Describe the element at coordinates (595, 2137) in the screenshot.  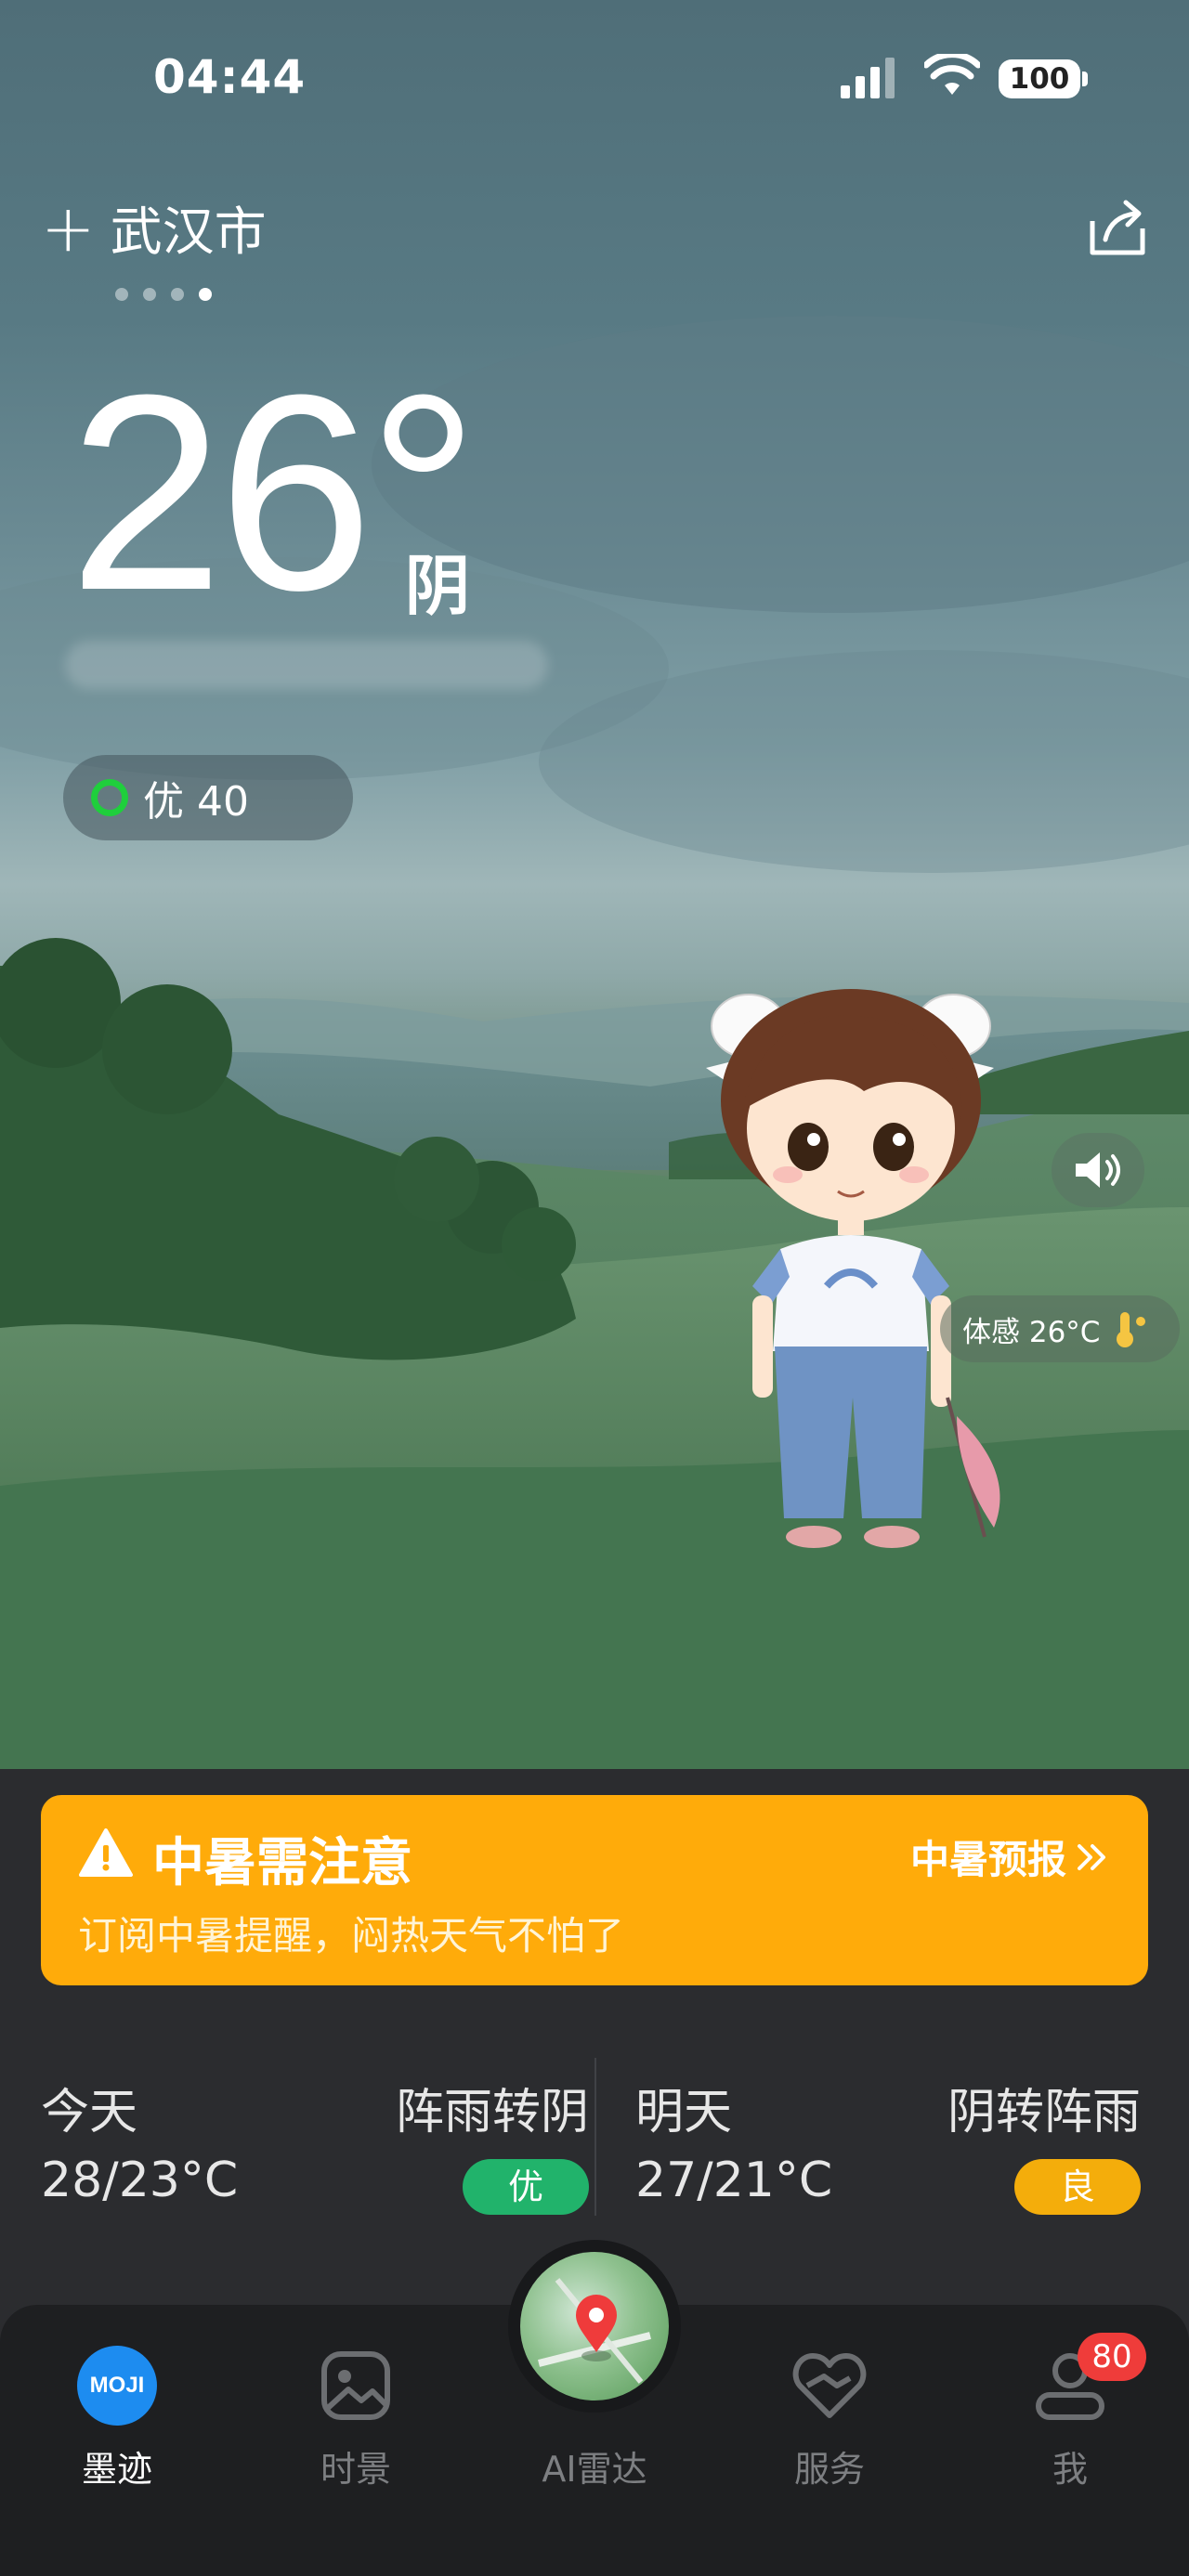
I see `forecast-divider` at that location.